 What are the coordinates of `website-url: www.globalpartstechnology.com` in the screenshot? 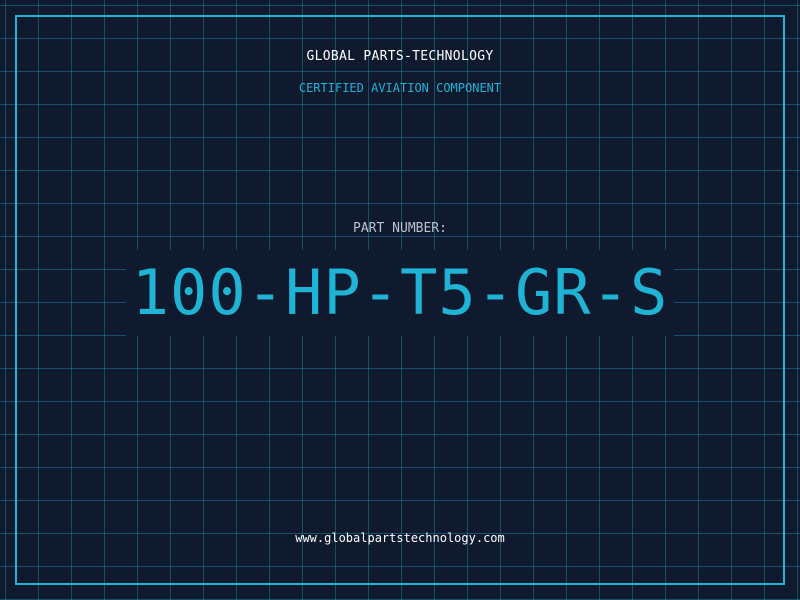 It's located at (400, 538).